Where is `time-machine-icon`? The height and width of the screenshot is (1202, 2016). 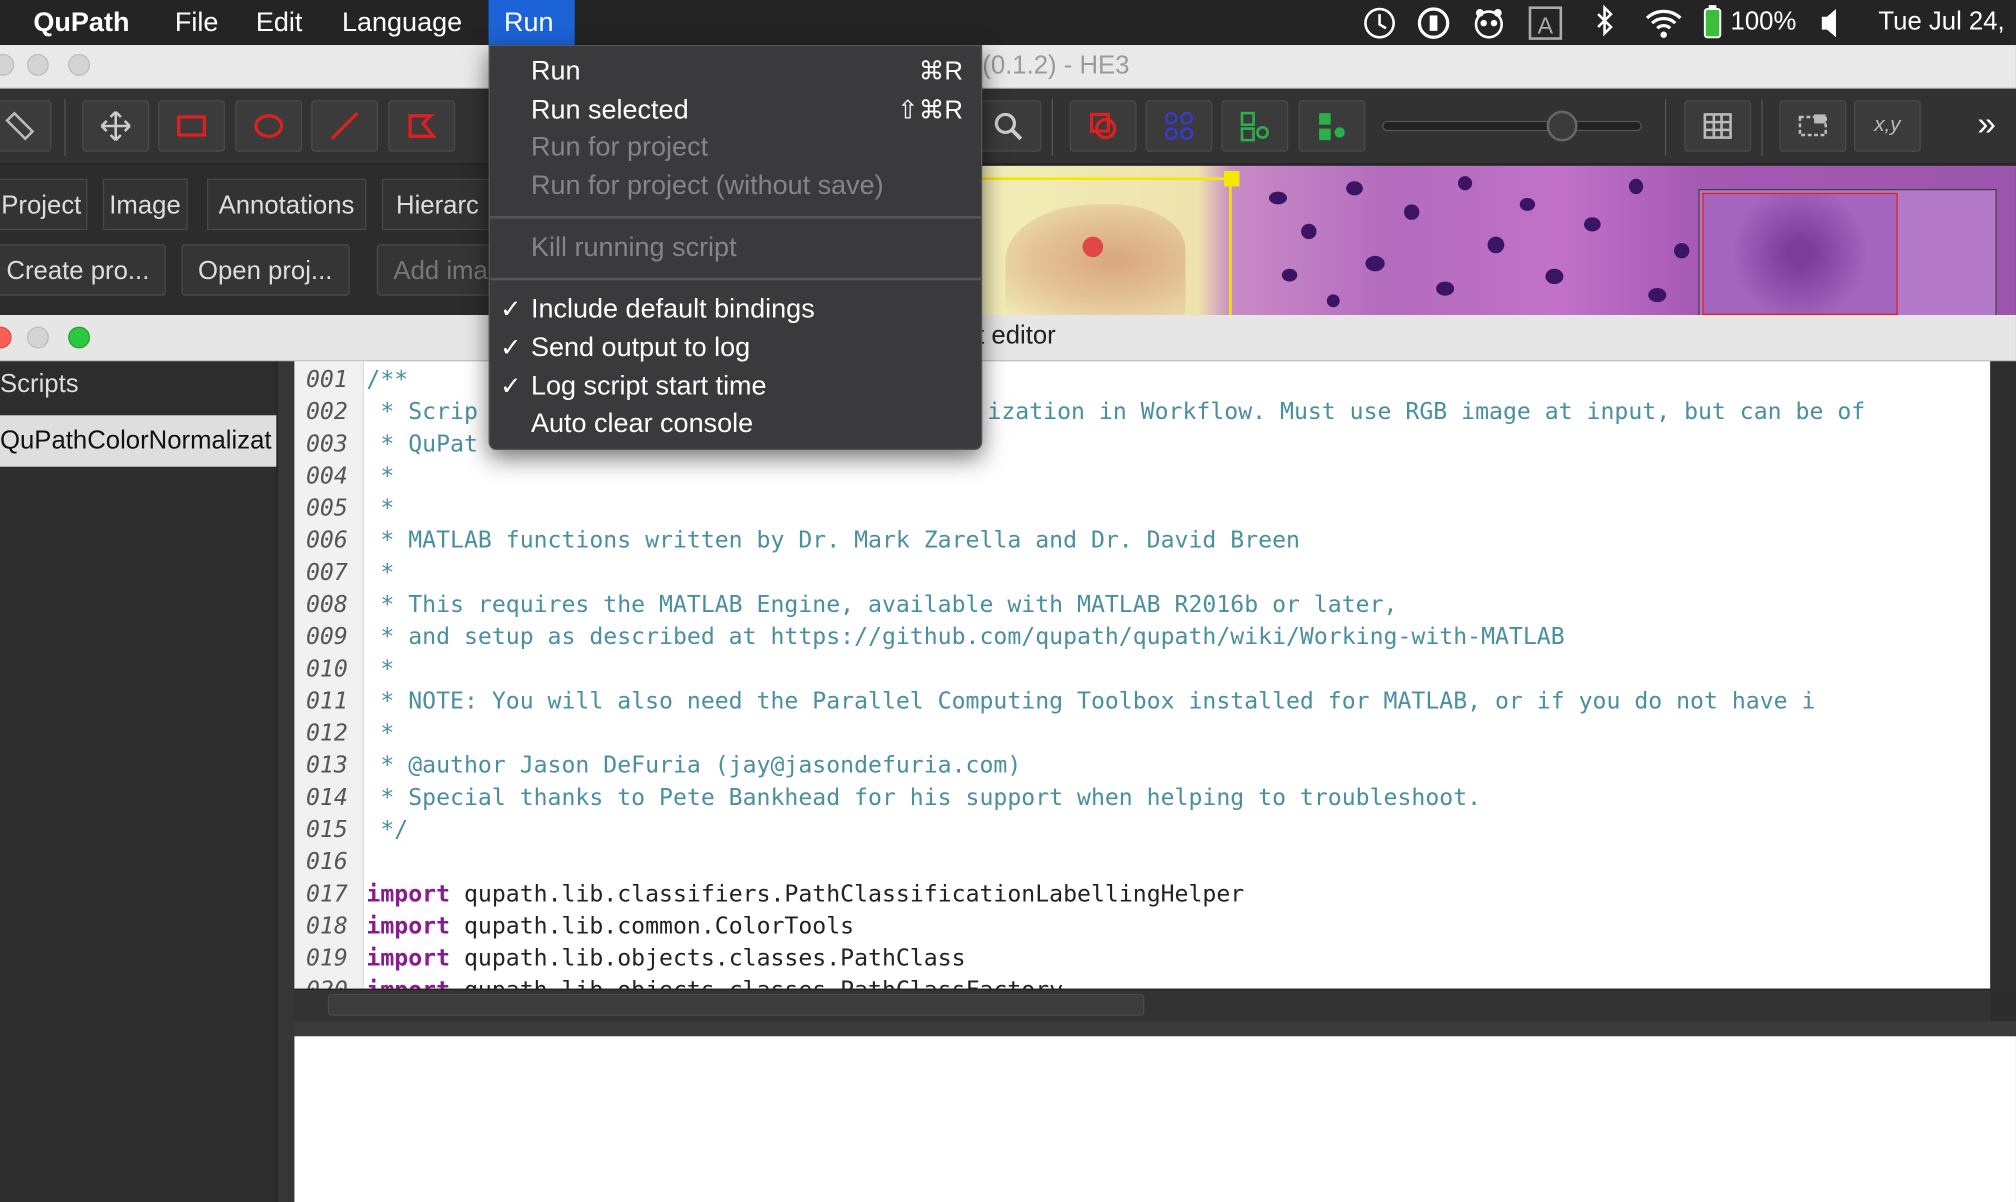
time-machine-icon is located at coordinates (1379, 22).